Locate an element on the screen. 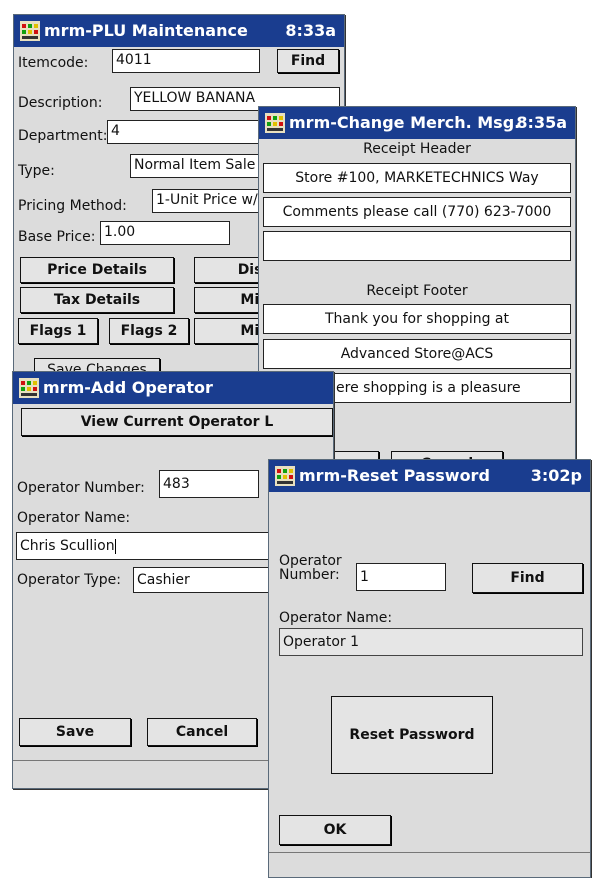 The width and height of the screenshot is (596, 878). header-line-3-input is located at coordinates (417, 246).